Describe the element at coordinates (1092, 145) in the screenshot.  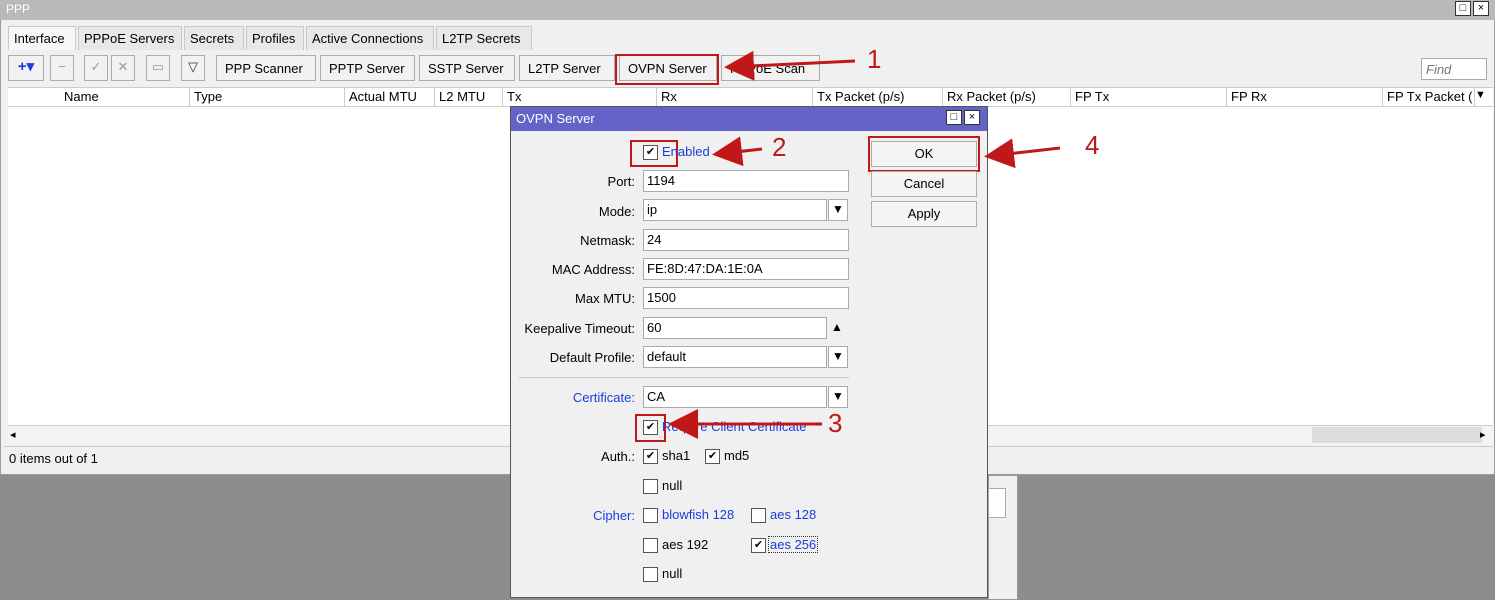
I see `annotation-4: 4` at that location.